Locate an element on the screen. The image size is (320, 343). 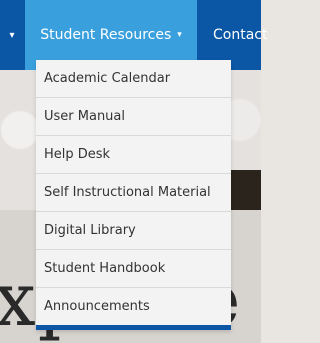
dropdown-item-digital-library: Digital Library is located at coordinates (133, 231).